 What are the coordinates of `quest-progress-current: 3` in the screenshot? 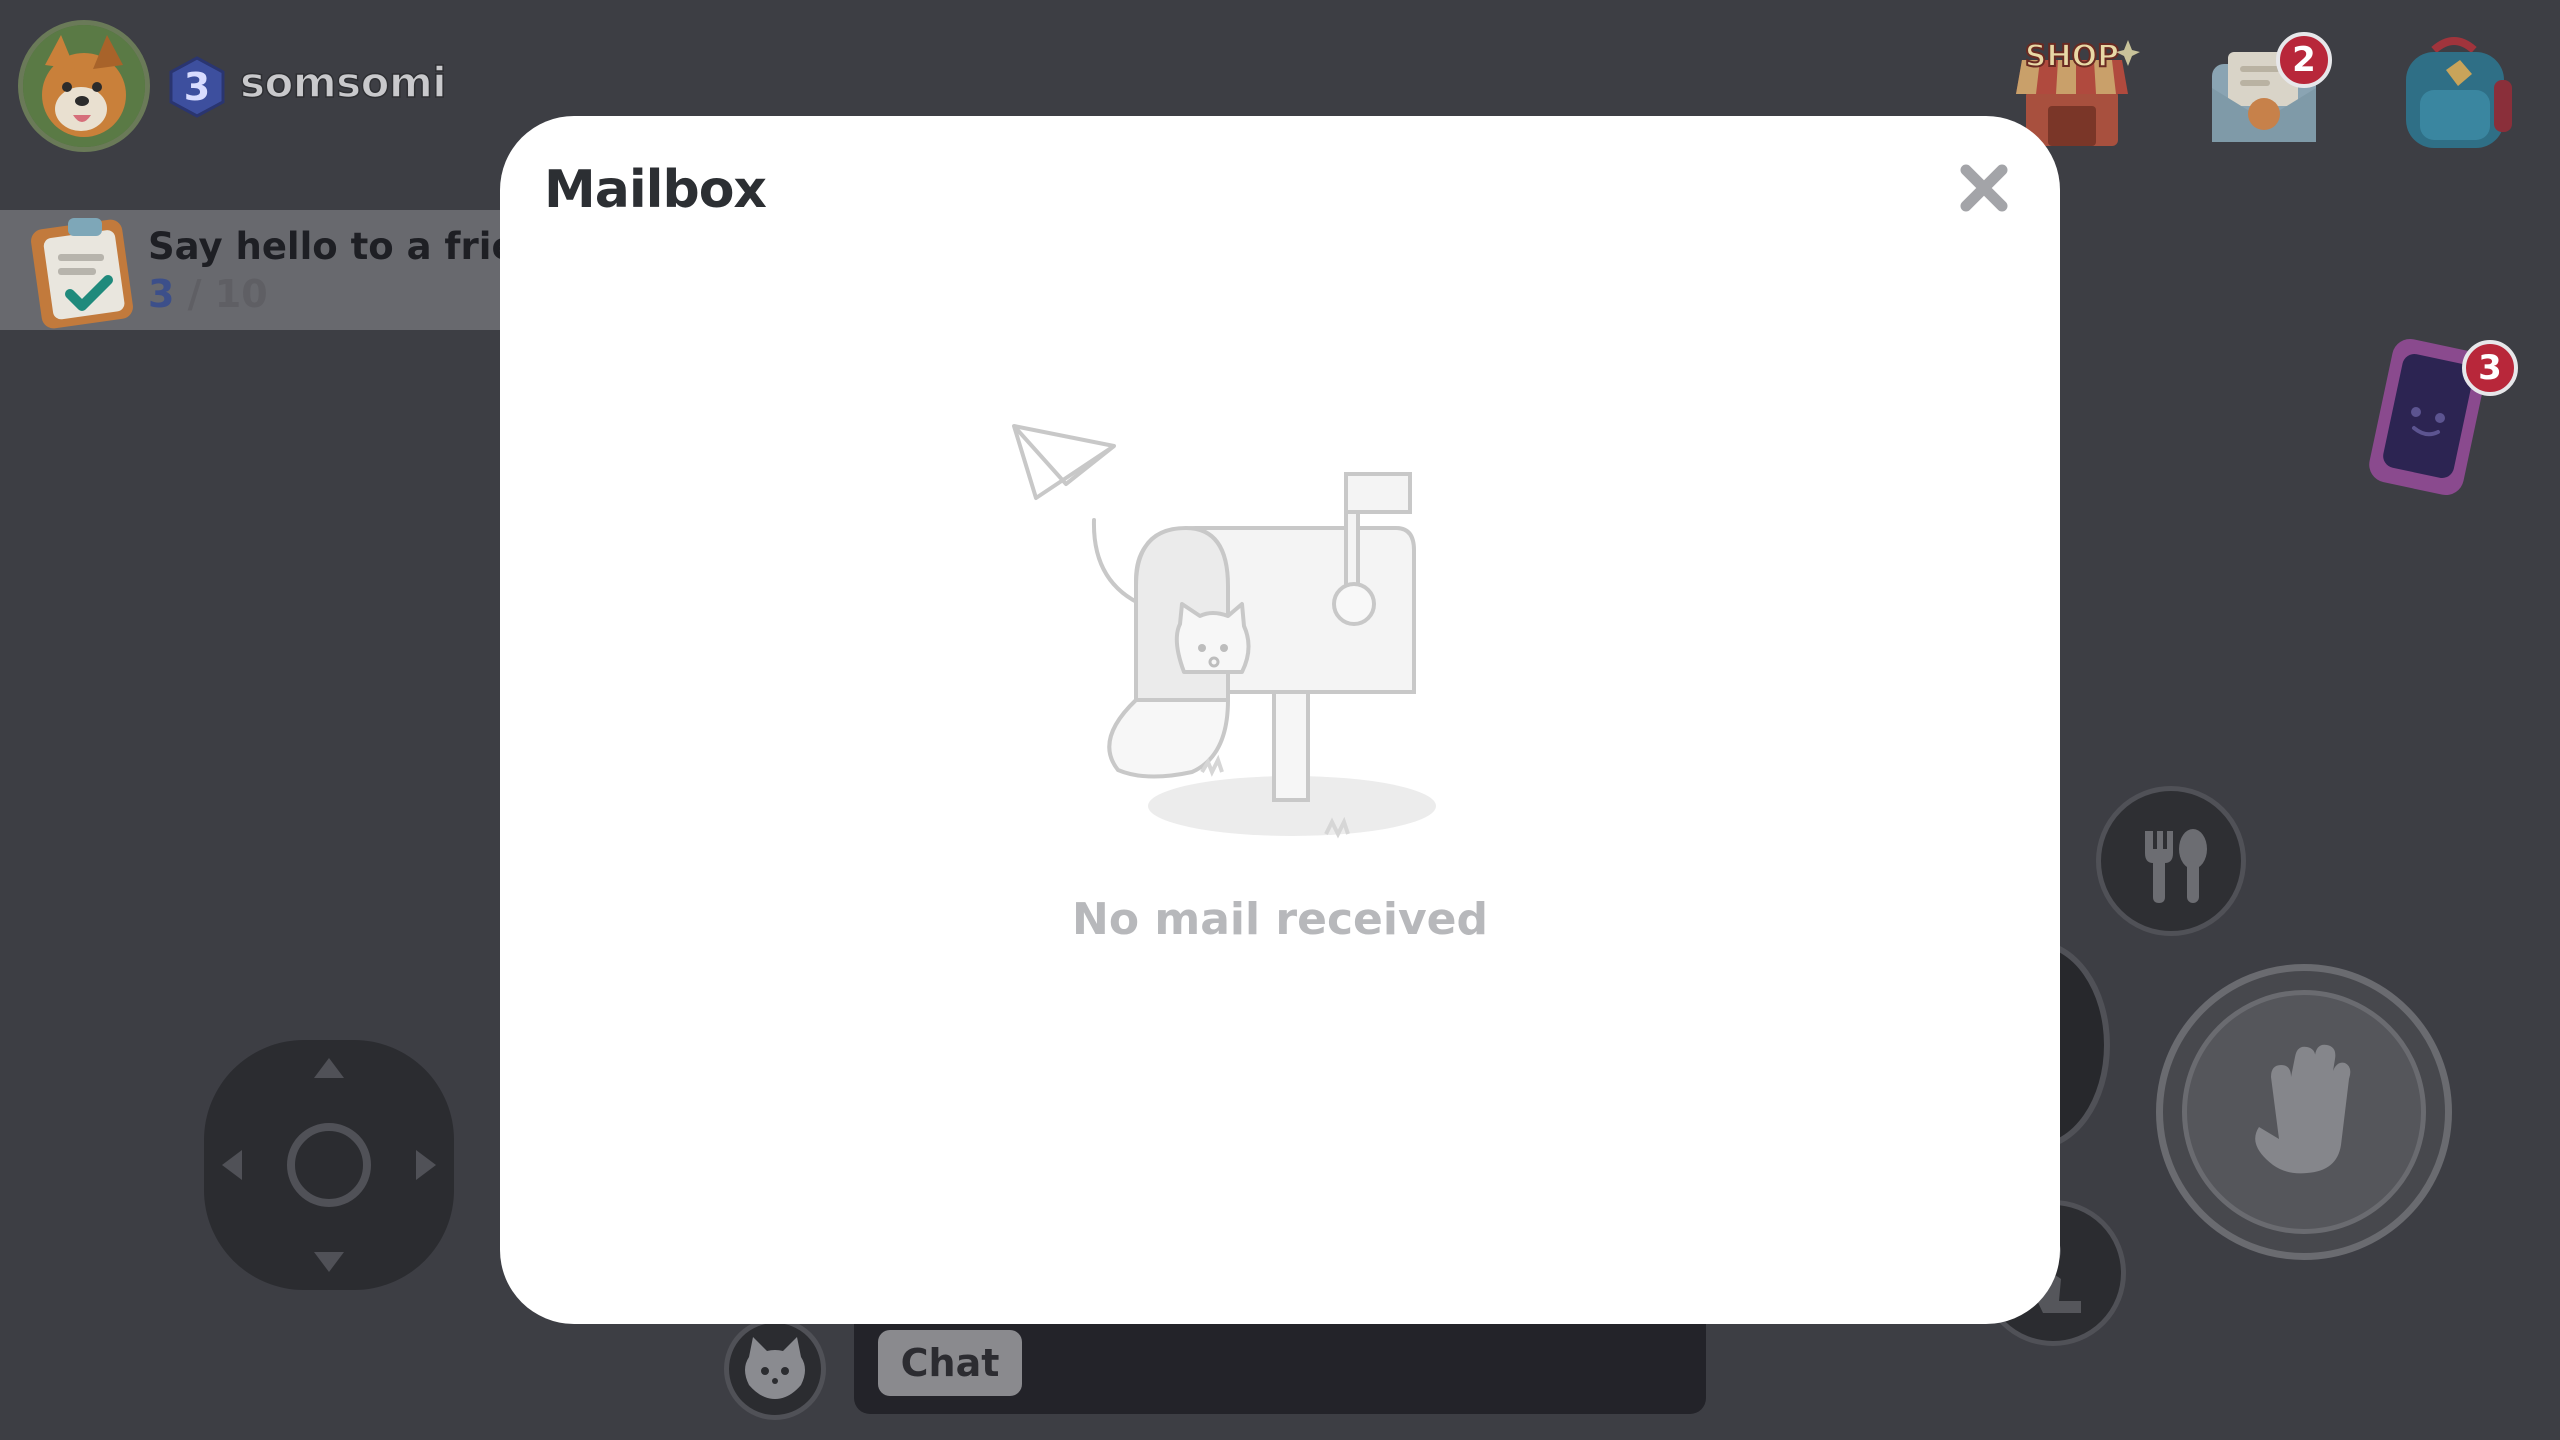 It's located at (161, 294).